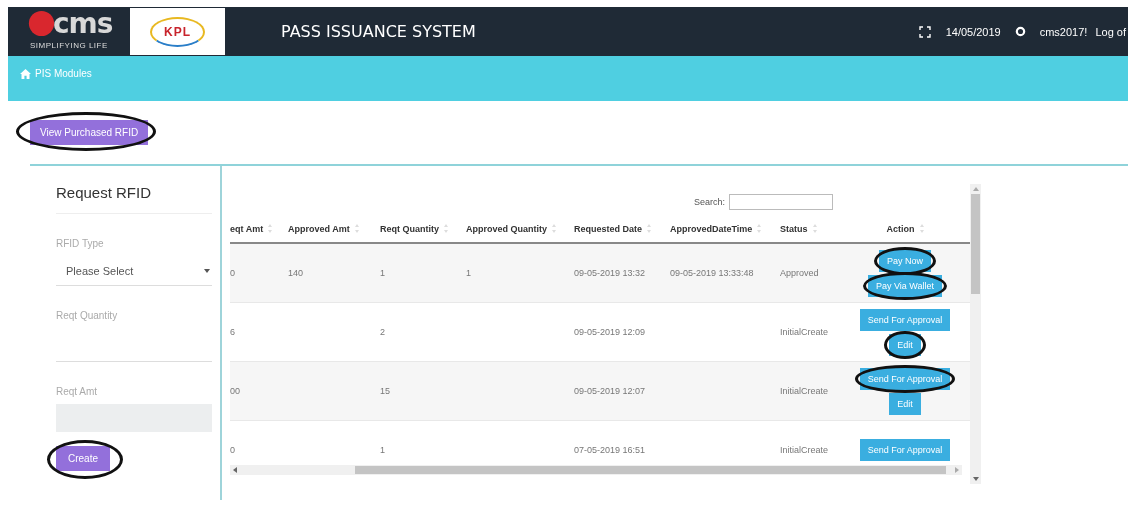 This screenshot has width=1128, height=507. Describe the element at coordinates (382, 332) in the screenshot. I see `table-cell: 2` at that location.